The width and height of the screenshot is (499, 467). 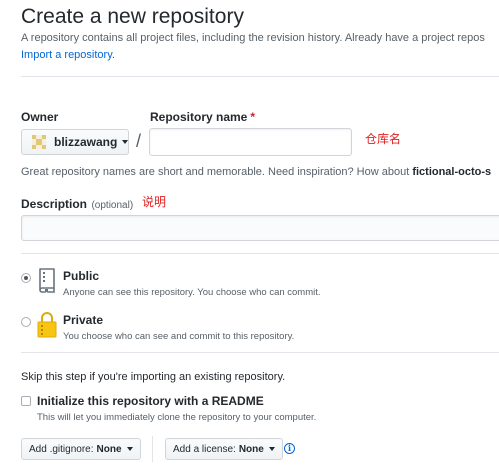 I want to click on repo-name-annotation: 仓库名, so click(x=383, y=139).